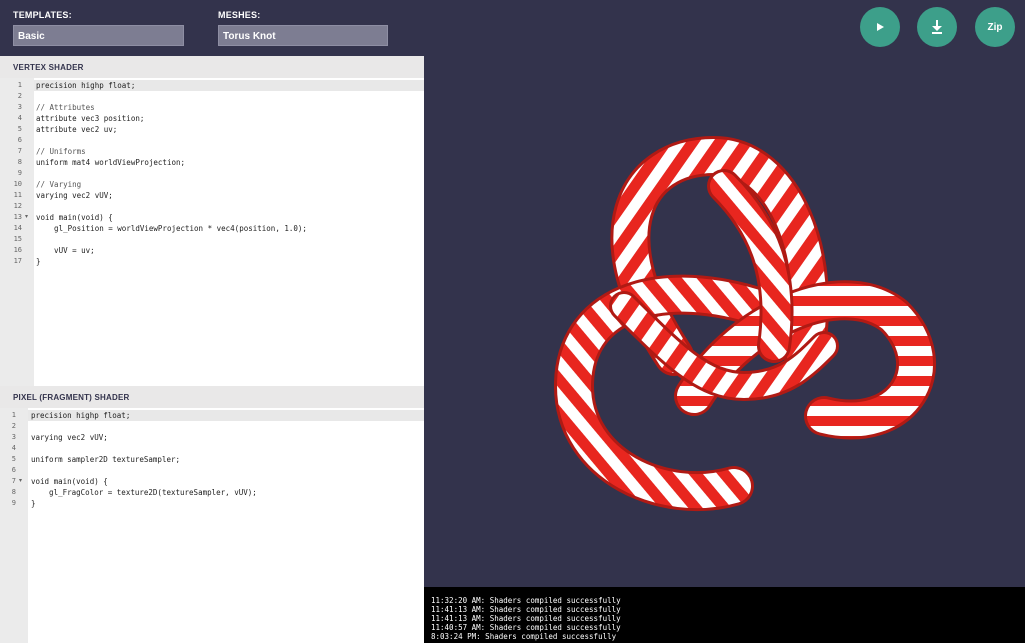 This screenshot has width=1025, height=643. What do you see at coordinates (995, 27) in the screenshot?
I see `zip-button: Zip` at bounding box center [995, 27].